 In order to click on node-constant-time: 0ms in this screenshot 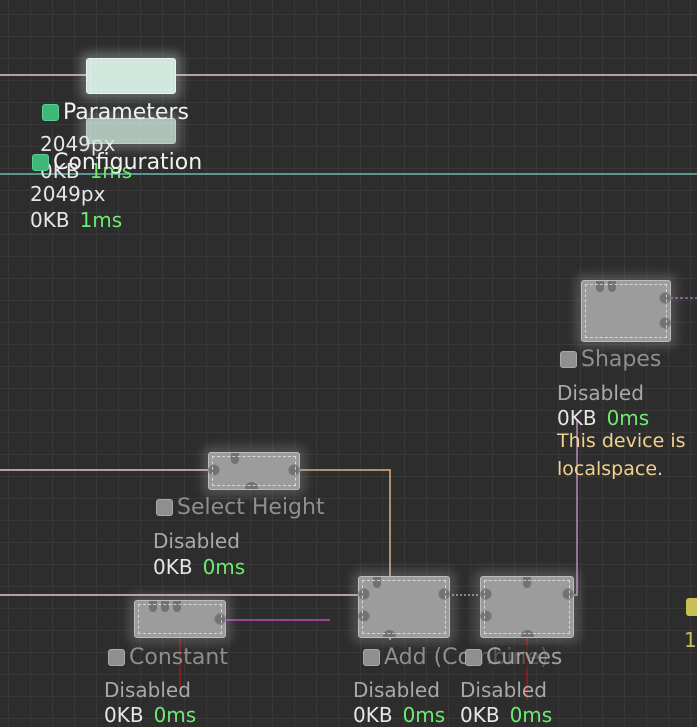, I will do `click(175, 715)`.